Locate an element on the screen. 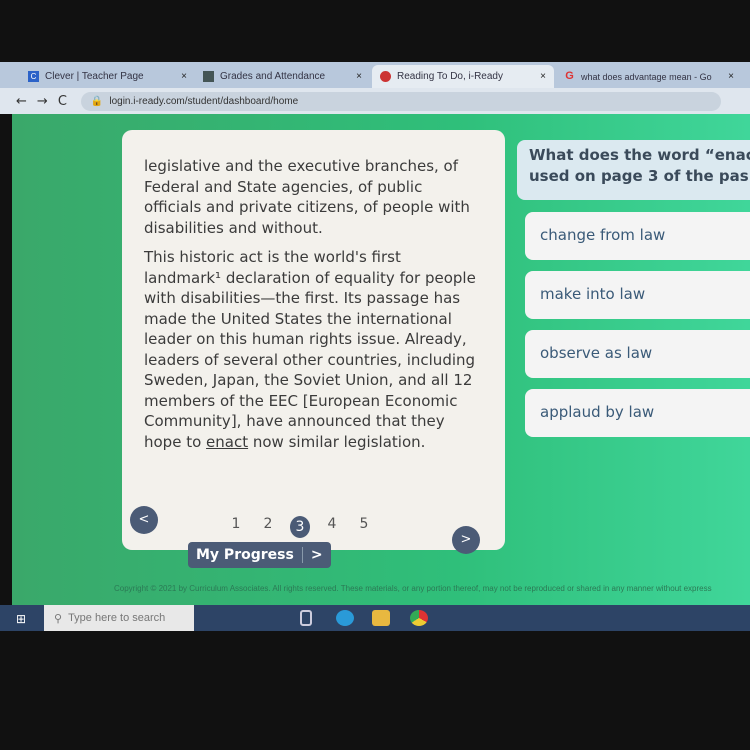 Image resolution: width=750 pixels, height=750 pixels. page-3: 3 is located at coordinates (300, 527).